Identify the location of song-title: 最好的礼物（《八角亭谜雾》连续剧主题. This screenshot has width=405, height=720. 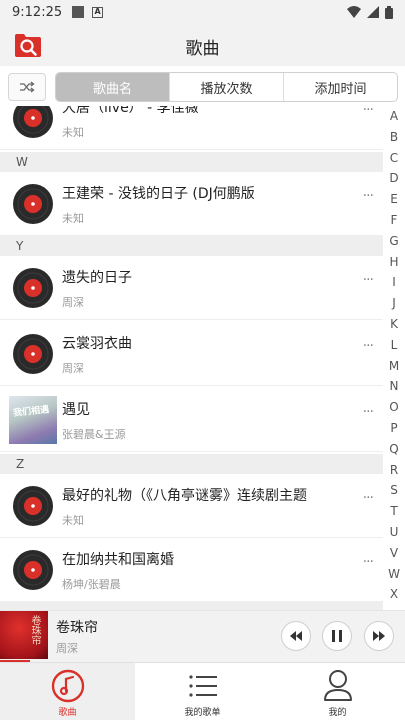
(184, 496).